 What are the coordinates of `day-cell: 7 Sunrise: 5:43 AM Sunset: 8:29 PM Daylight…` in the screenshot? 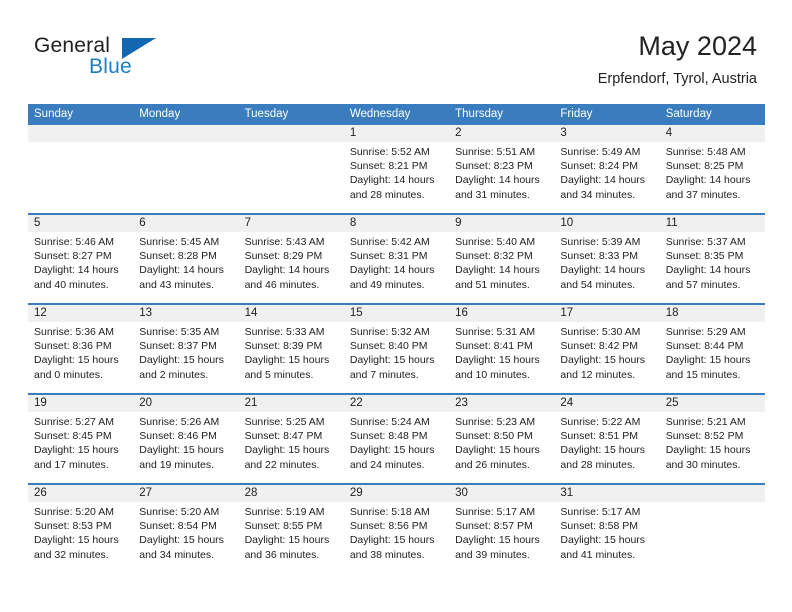 It's located at (291, 259).